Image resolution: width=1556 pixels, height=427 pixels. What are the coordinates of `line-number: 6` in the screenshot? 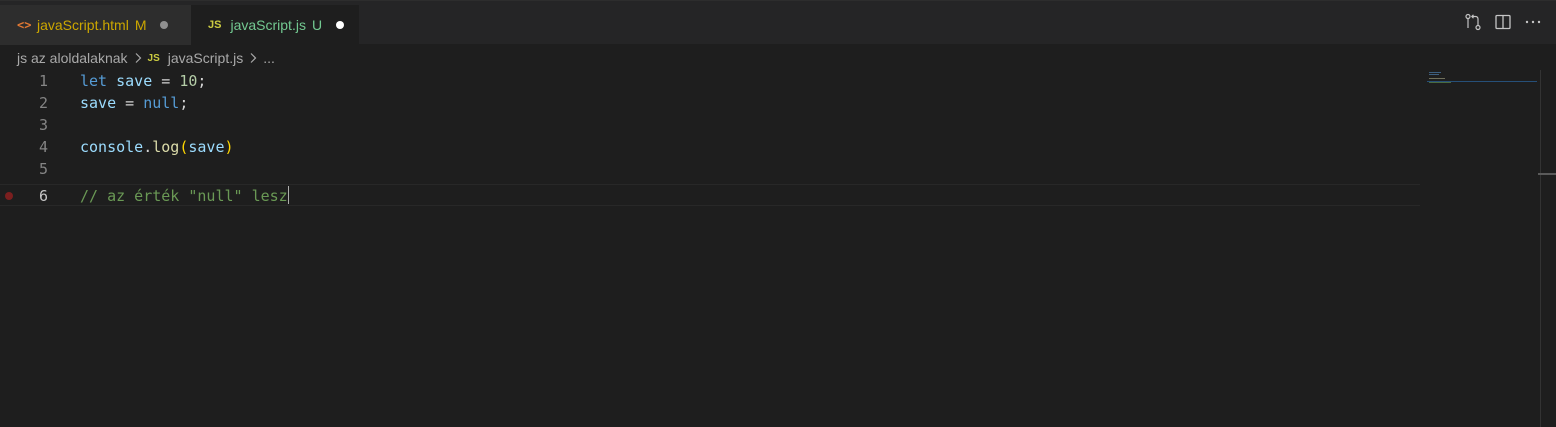 It's located at (43, 196).